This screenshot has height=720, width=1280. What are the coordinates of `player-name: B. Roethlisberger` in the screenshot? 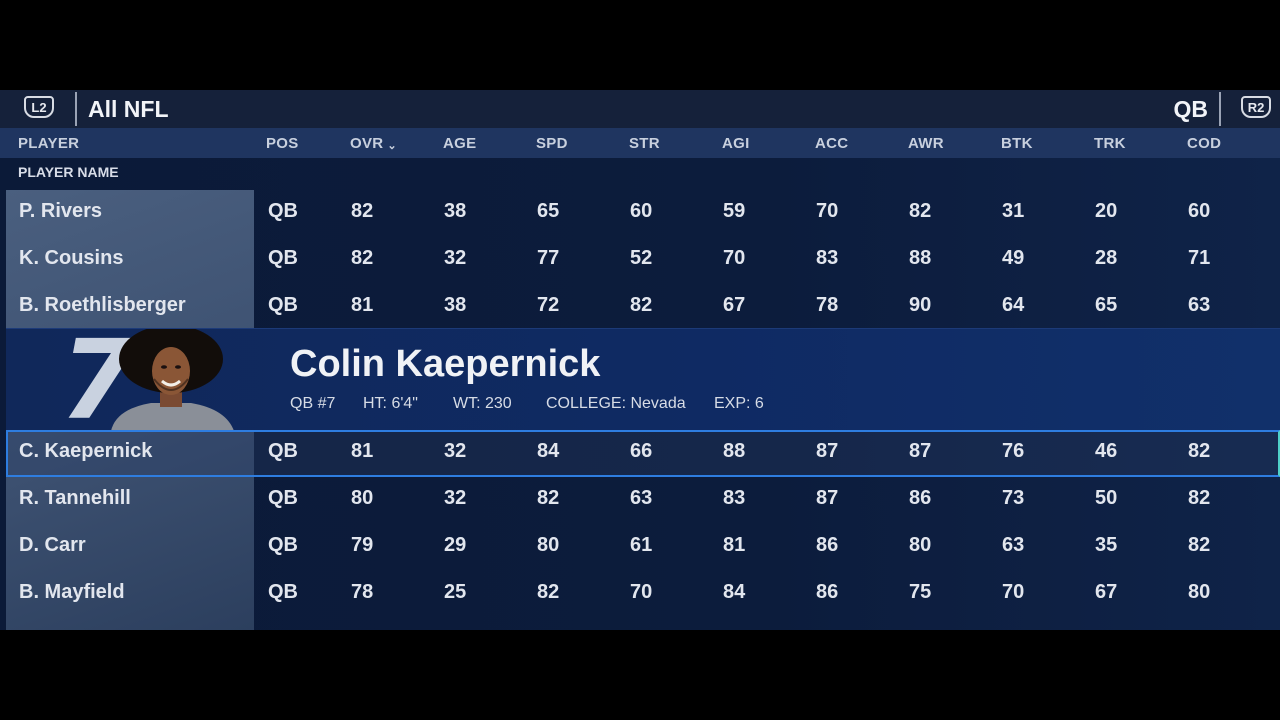 It's located at (102, 305).